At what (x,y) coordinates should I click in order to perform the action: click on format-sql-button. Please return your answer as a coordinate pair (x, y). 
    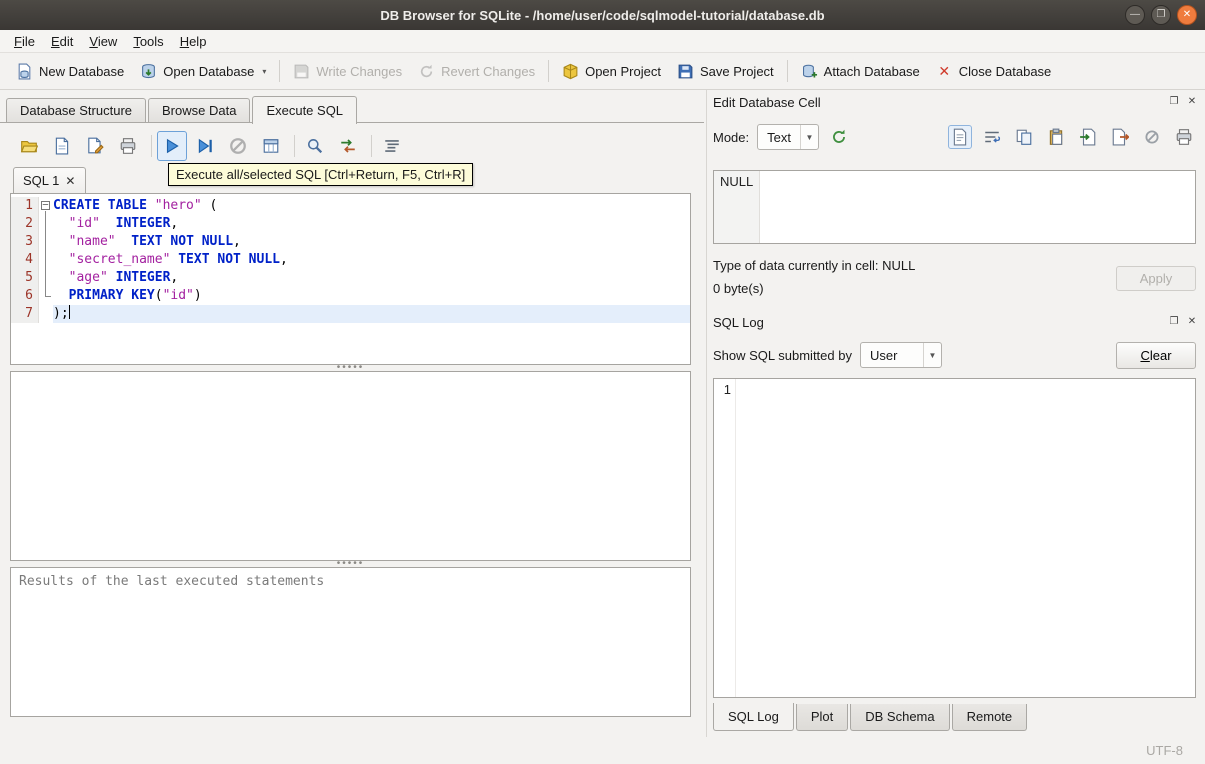
    Looking at the image, I should click on (392, 146).